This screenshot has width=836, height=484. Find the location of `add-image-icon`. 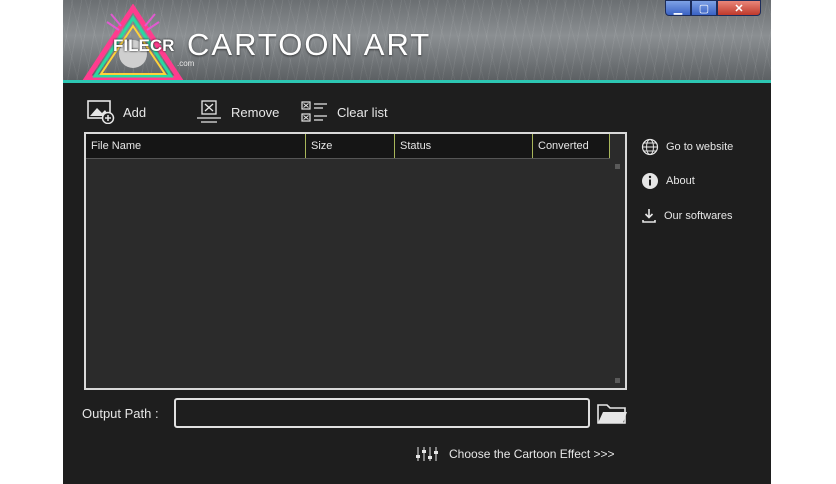

add-image-icon is located at coordinates (101, 112).